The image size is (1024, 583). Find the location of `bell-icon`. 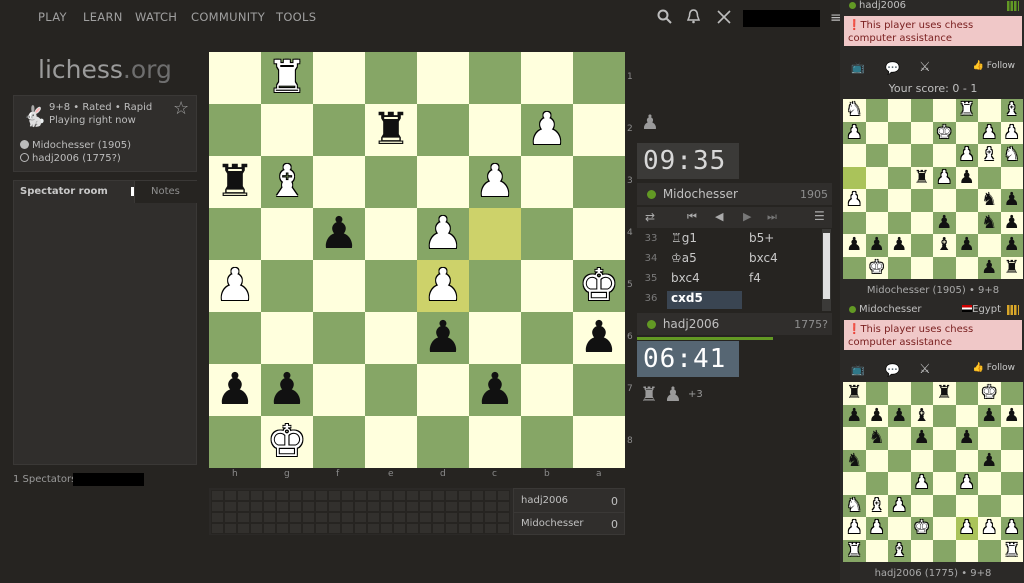

bell-icon is located at coordinates (693, 18).